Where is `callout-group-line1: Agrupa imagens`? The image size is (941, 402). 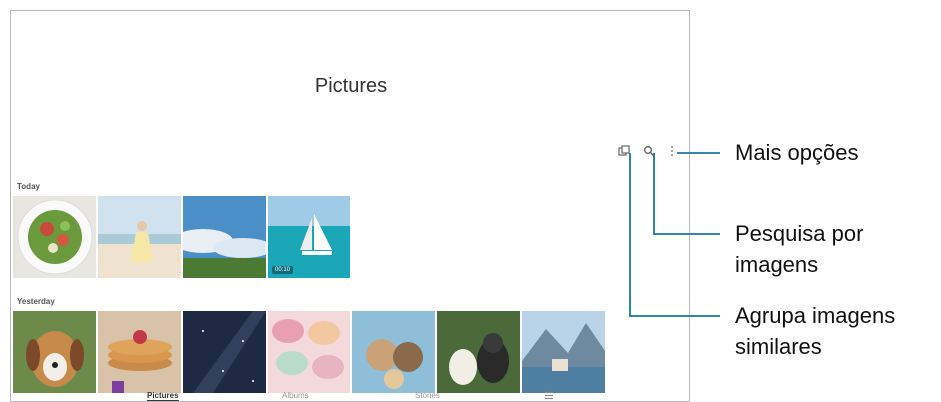 callout-group-line1: Agrupa imagens is located at coordinates (815, 315).